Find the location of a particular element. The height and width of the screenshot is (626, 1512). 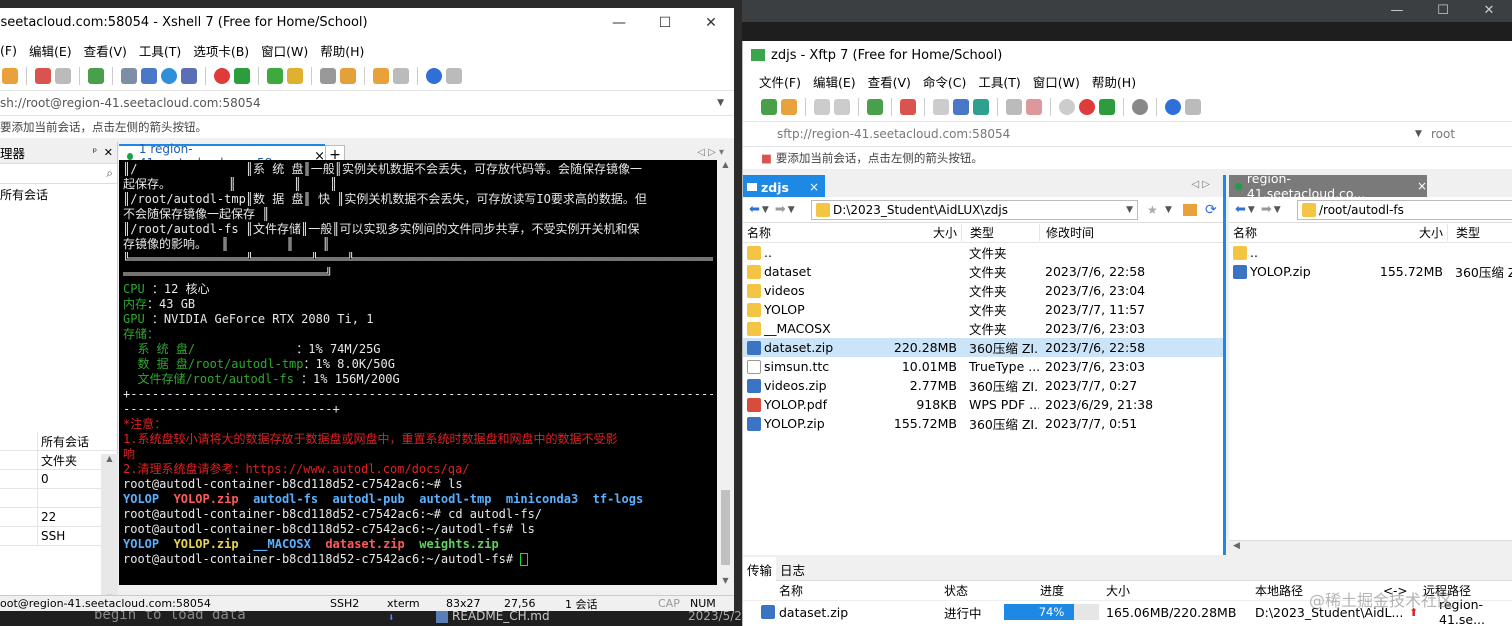

tab-nav-arrows: ◁ ▷ is located at coordinates (1200, 184).